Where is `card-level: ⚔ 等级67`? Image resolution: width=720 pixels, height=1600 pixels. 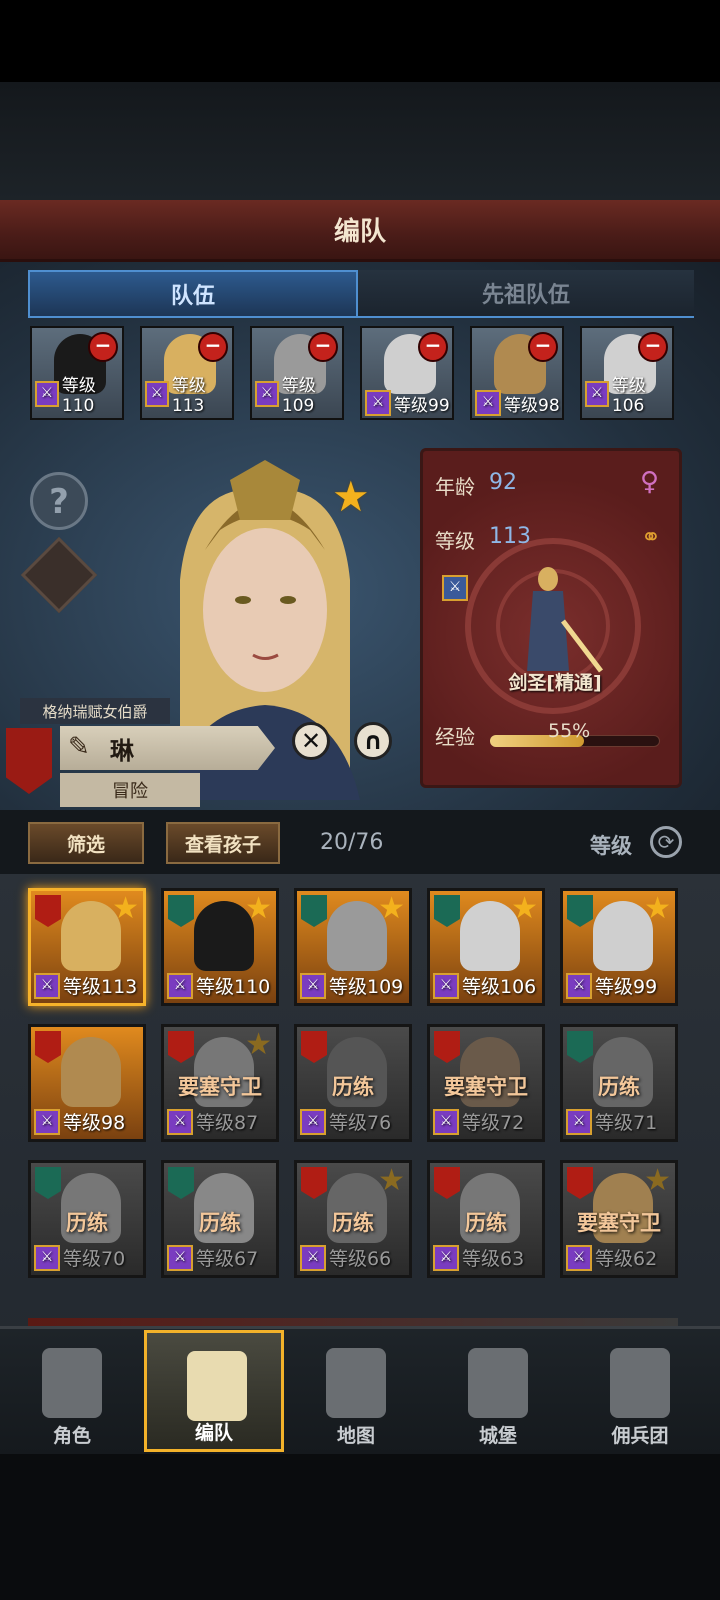 card-level: ⚔ 等级67 is located at coordinates (220, 1257).